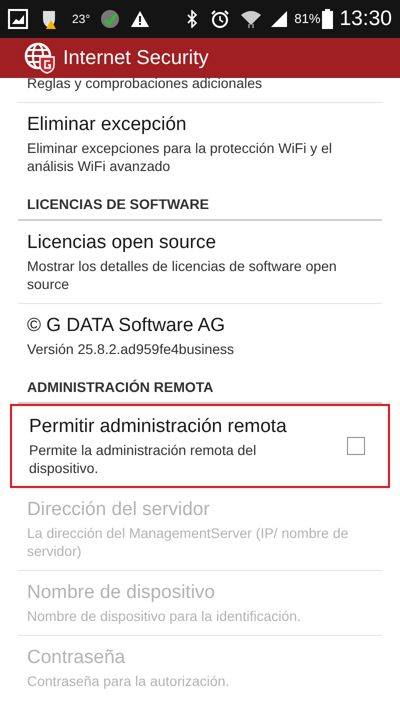  Describe the element at coordinates (188, 542) in the screenshot. I see `setting-description: La dirección del ManagementServer (IP/ nombre de servidor)` at that location.